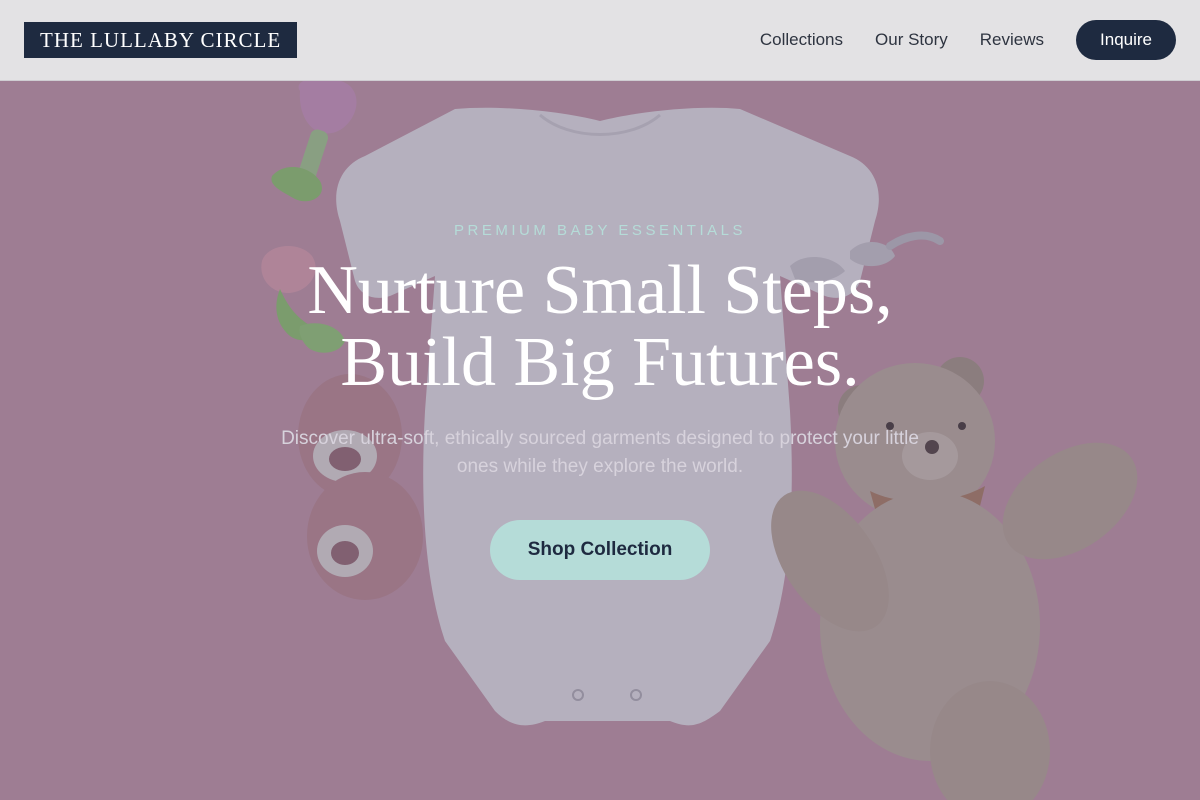 This screenshot has width=1200, height=800. What do you see at coordinates (600, 290) in the screenshot?
I see `headline-line-1: Nurture Small Steps,` at bounding box center [600, 290].